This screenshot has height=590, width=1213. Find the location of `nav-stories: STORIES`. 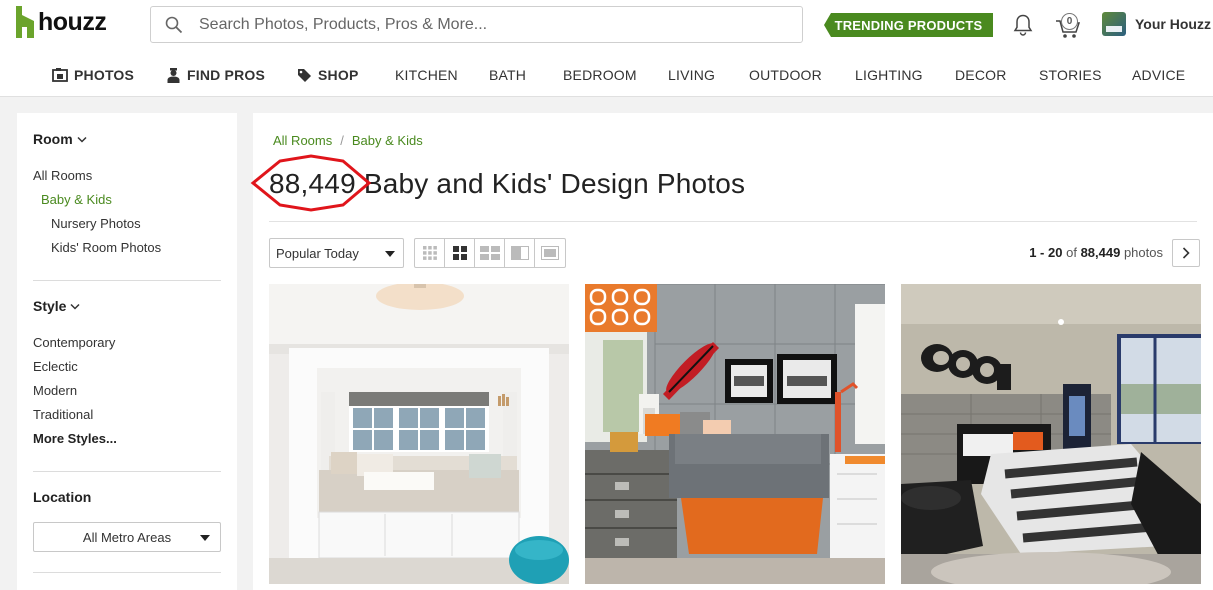

nav-stories: STORIES is located at coordinates (1070, 75).